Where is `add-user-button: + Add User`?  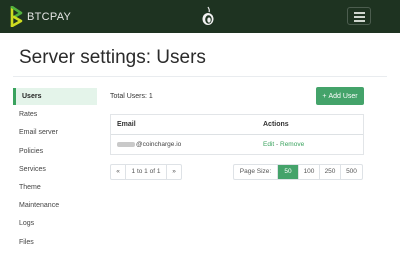 add-user-button: + Add User is located at coordinates (340, 96).